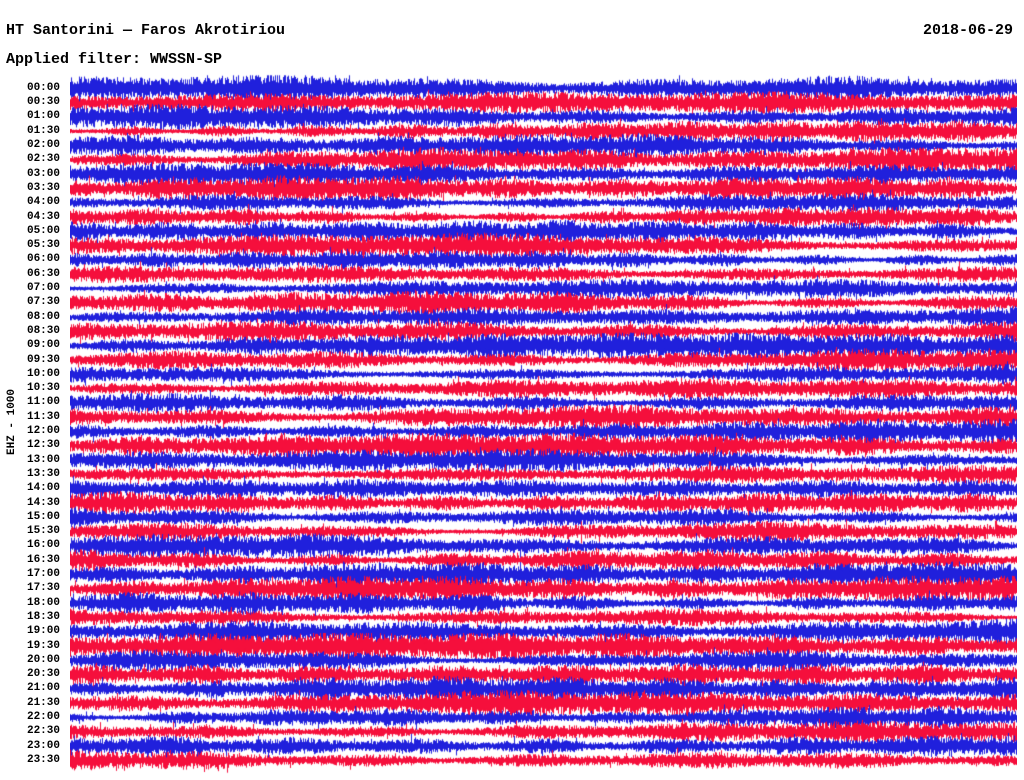  I want to click on time-label: 21:00, so click(43, 688).